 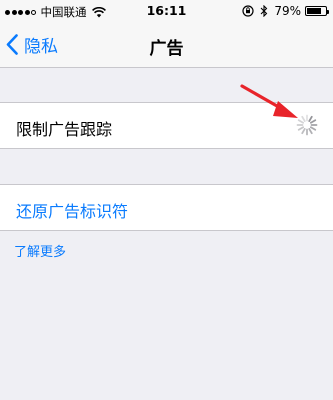 What do you see at coordinates (64, 129) in the screenshot?
I see `limit-ad-tracking-label: 限制广告跟踪` at bounding box center [64, 129].